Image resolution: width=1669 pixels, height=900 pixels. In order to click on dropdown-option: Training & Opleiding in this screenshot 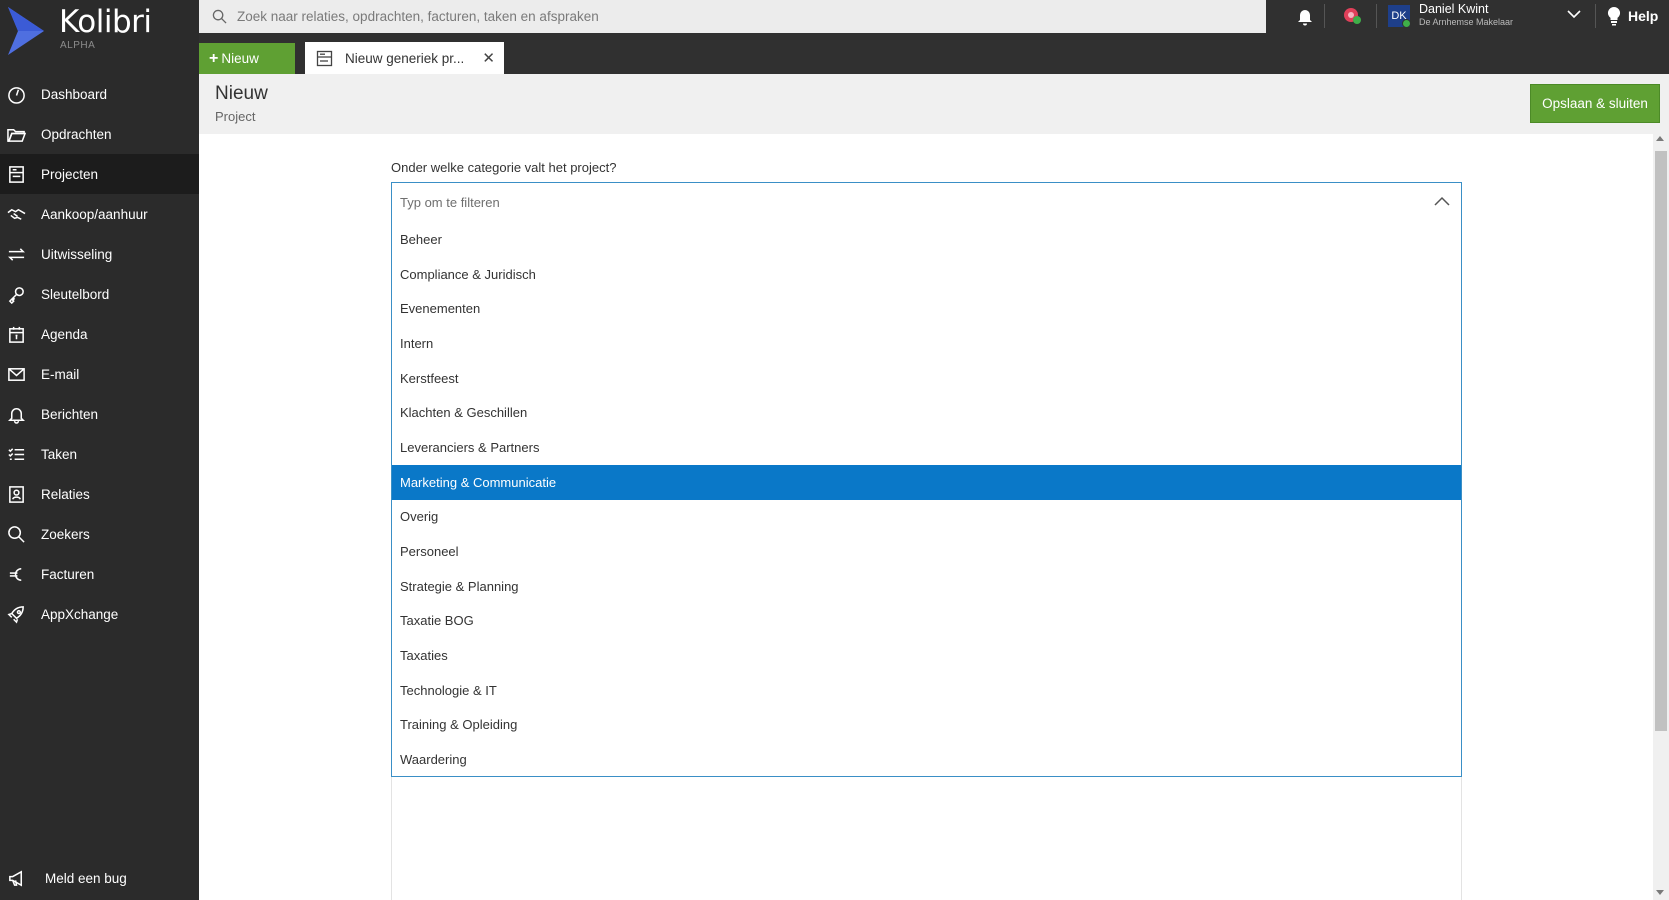, I will do `click(926, 725)`.